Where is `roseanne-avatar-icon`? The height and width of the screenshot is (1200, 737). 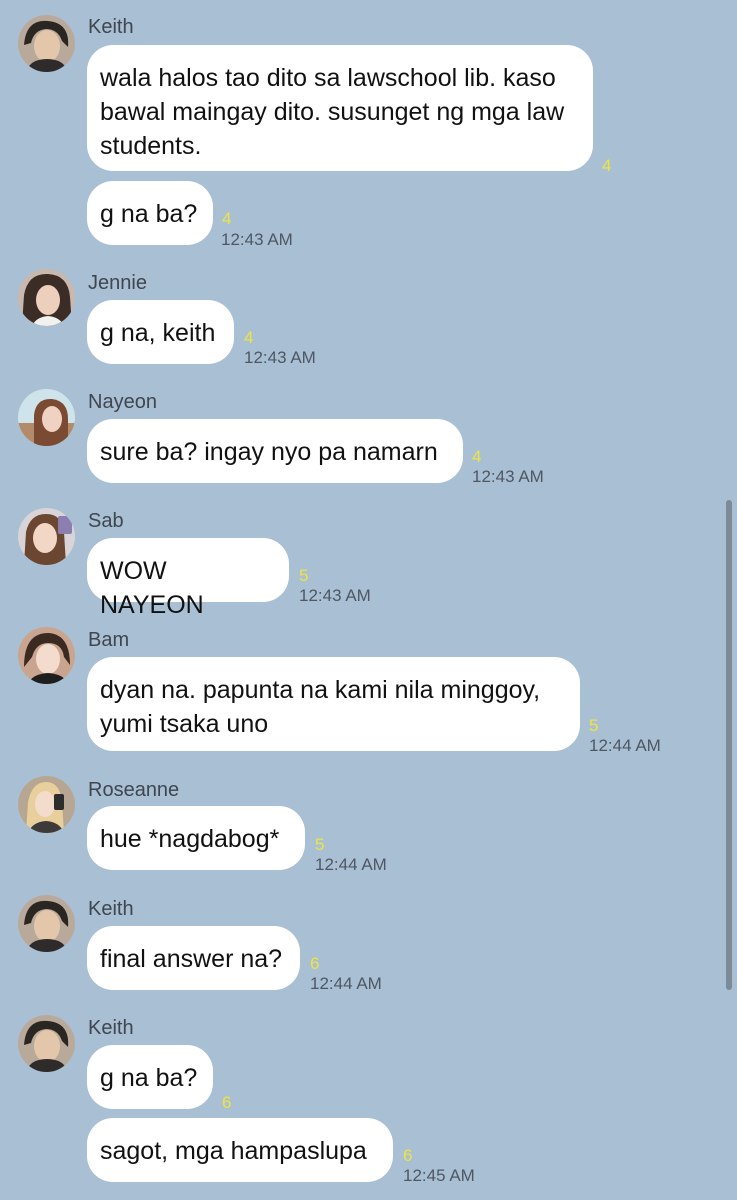
roseanne-avatar-icon is located at coordinates (46, 804).